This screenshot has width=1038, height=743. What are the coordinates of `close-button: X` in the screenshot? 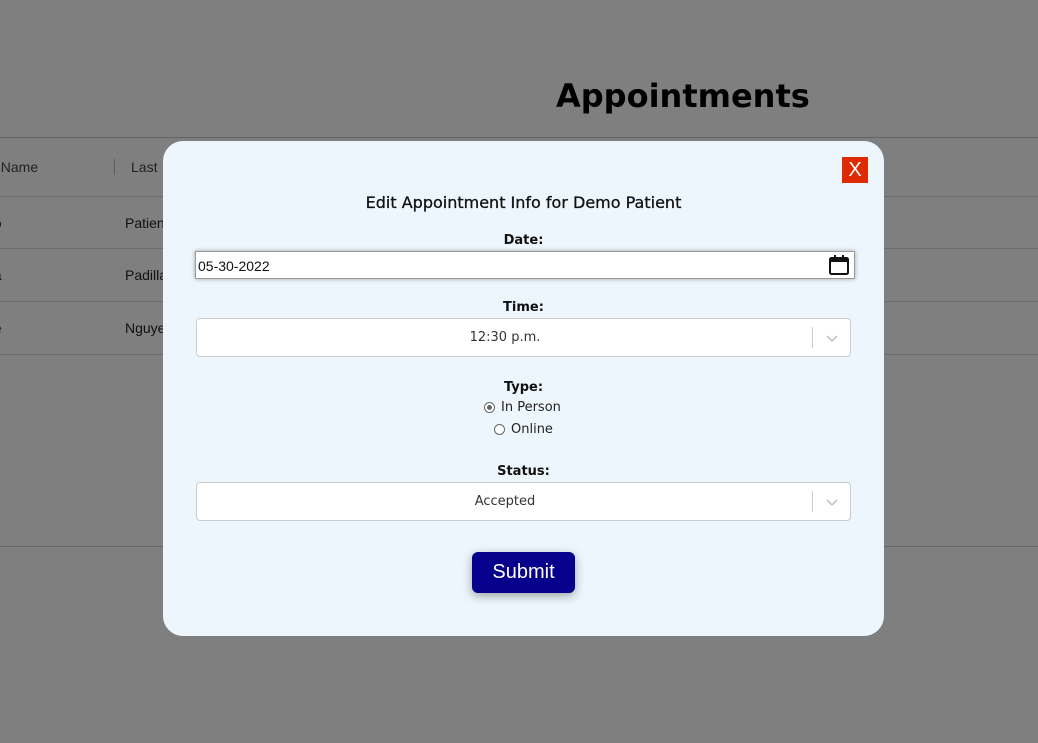 It's located at (855, 170).